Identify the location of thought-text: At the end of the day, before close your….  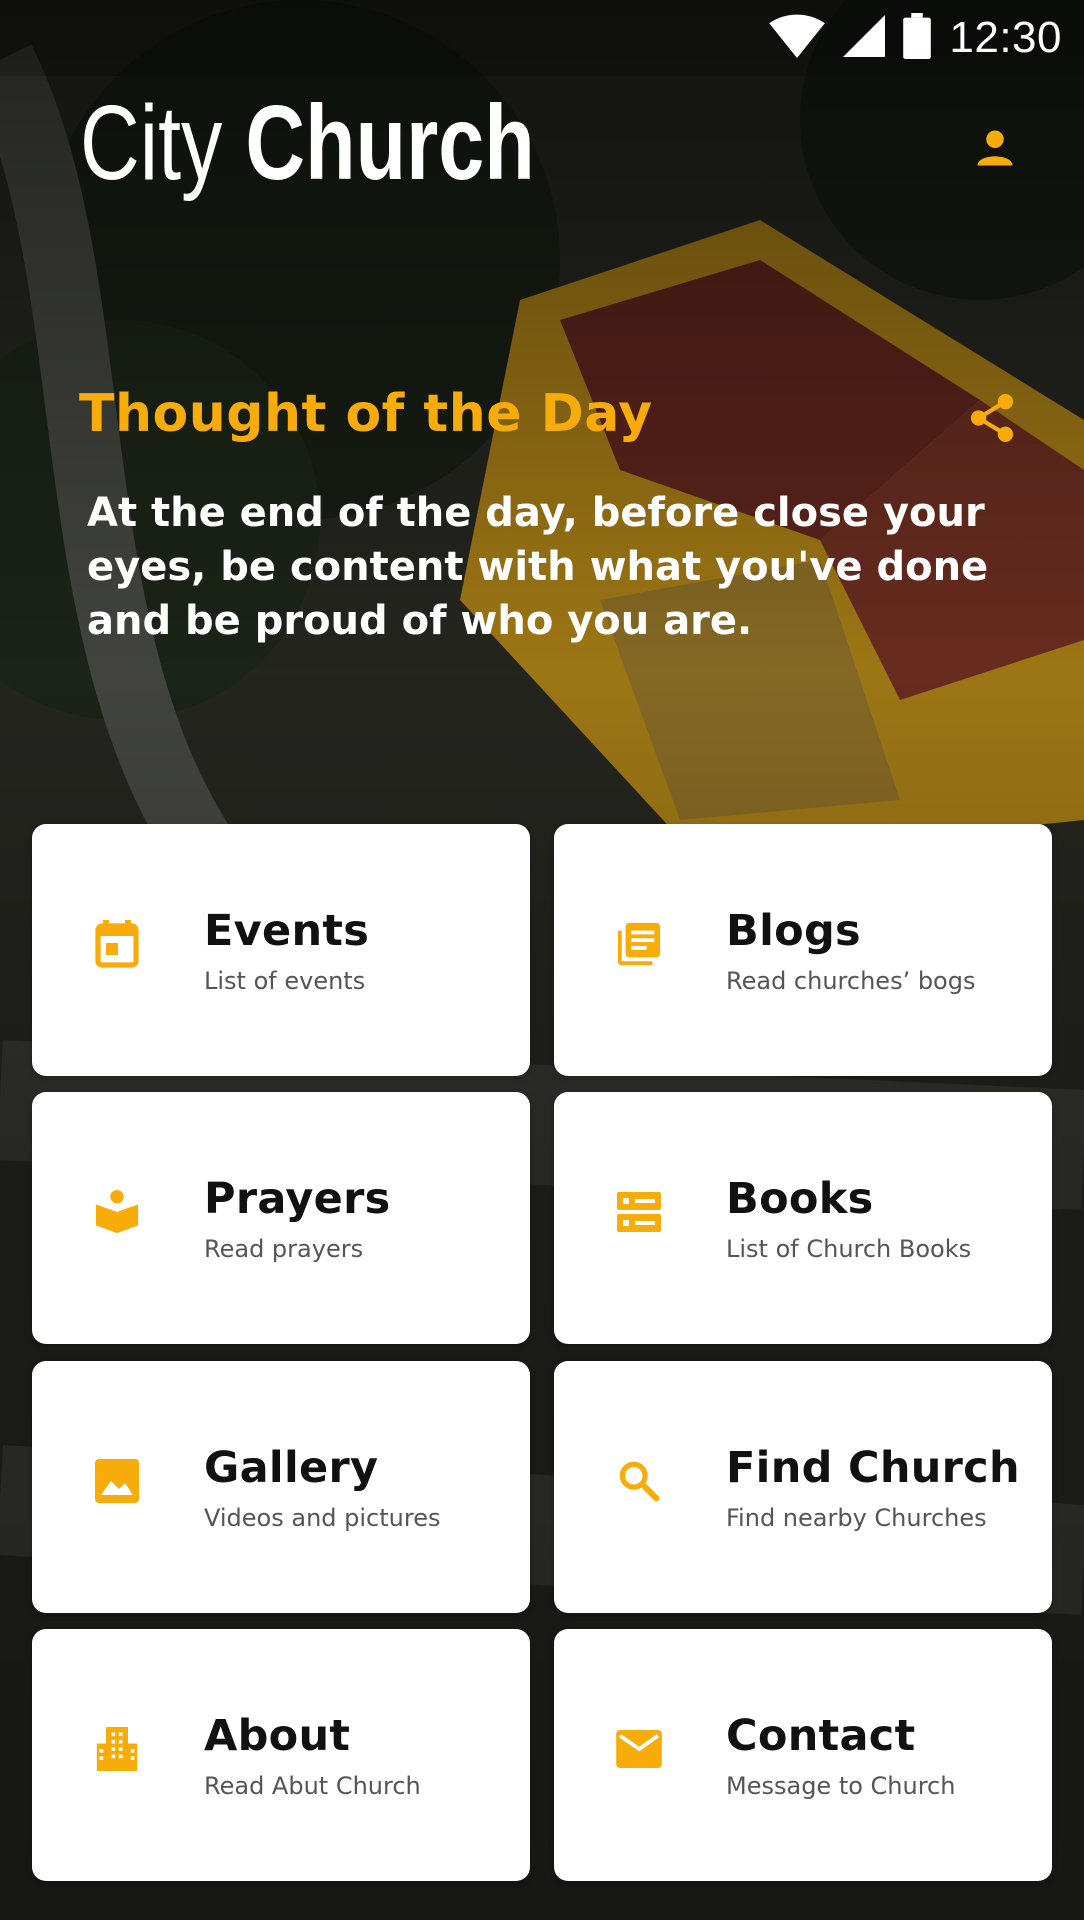
(538, 567).